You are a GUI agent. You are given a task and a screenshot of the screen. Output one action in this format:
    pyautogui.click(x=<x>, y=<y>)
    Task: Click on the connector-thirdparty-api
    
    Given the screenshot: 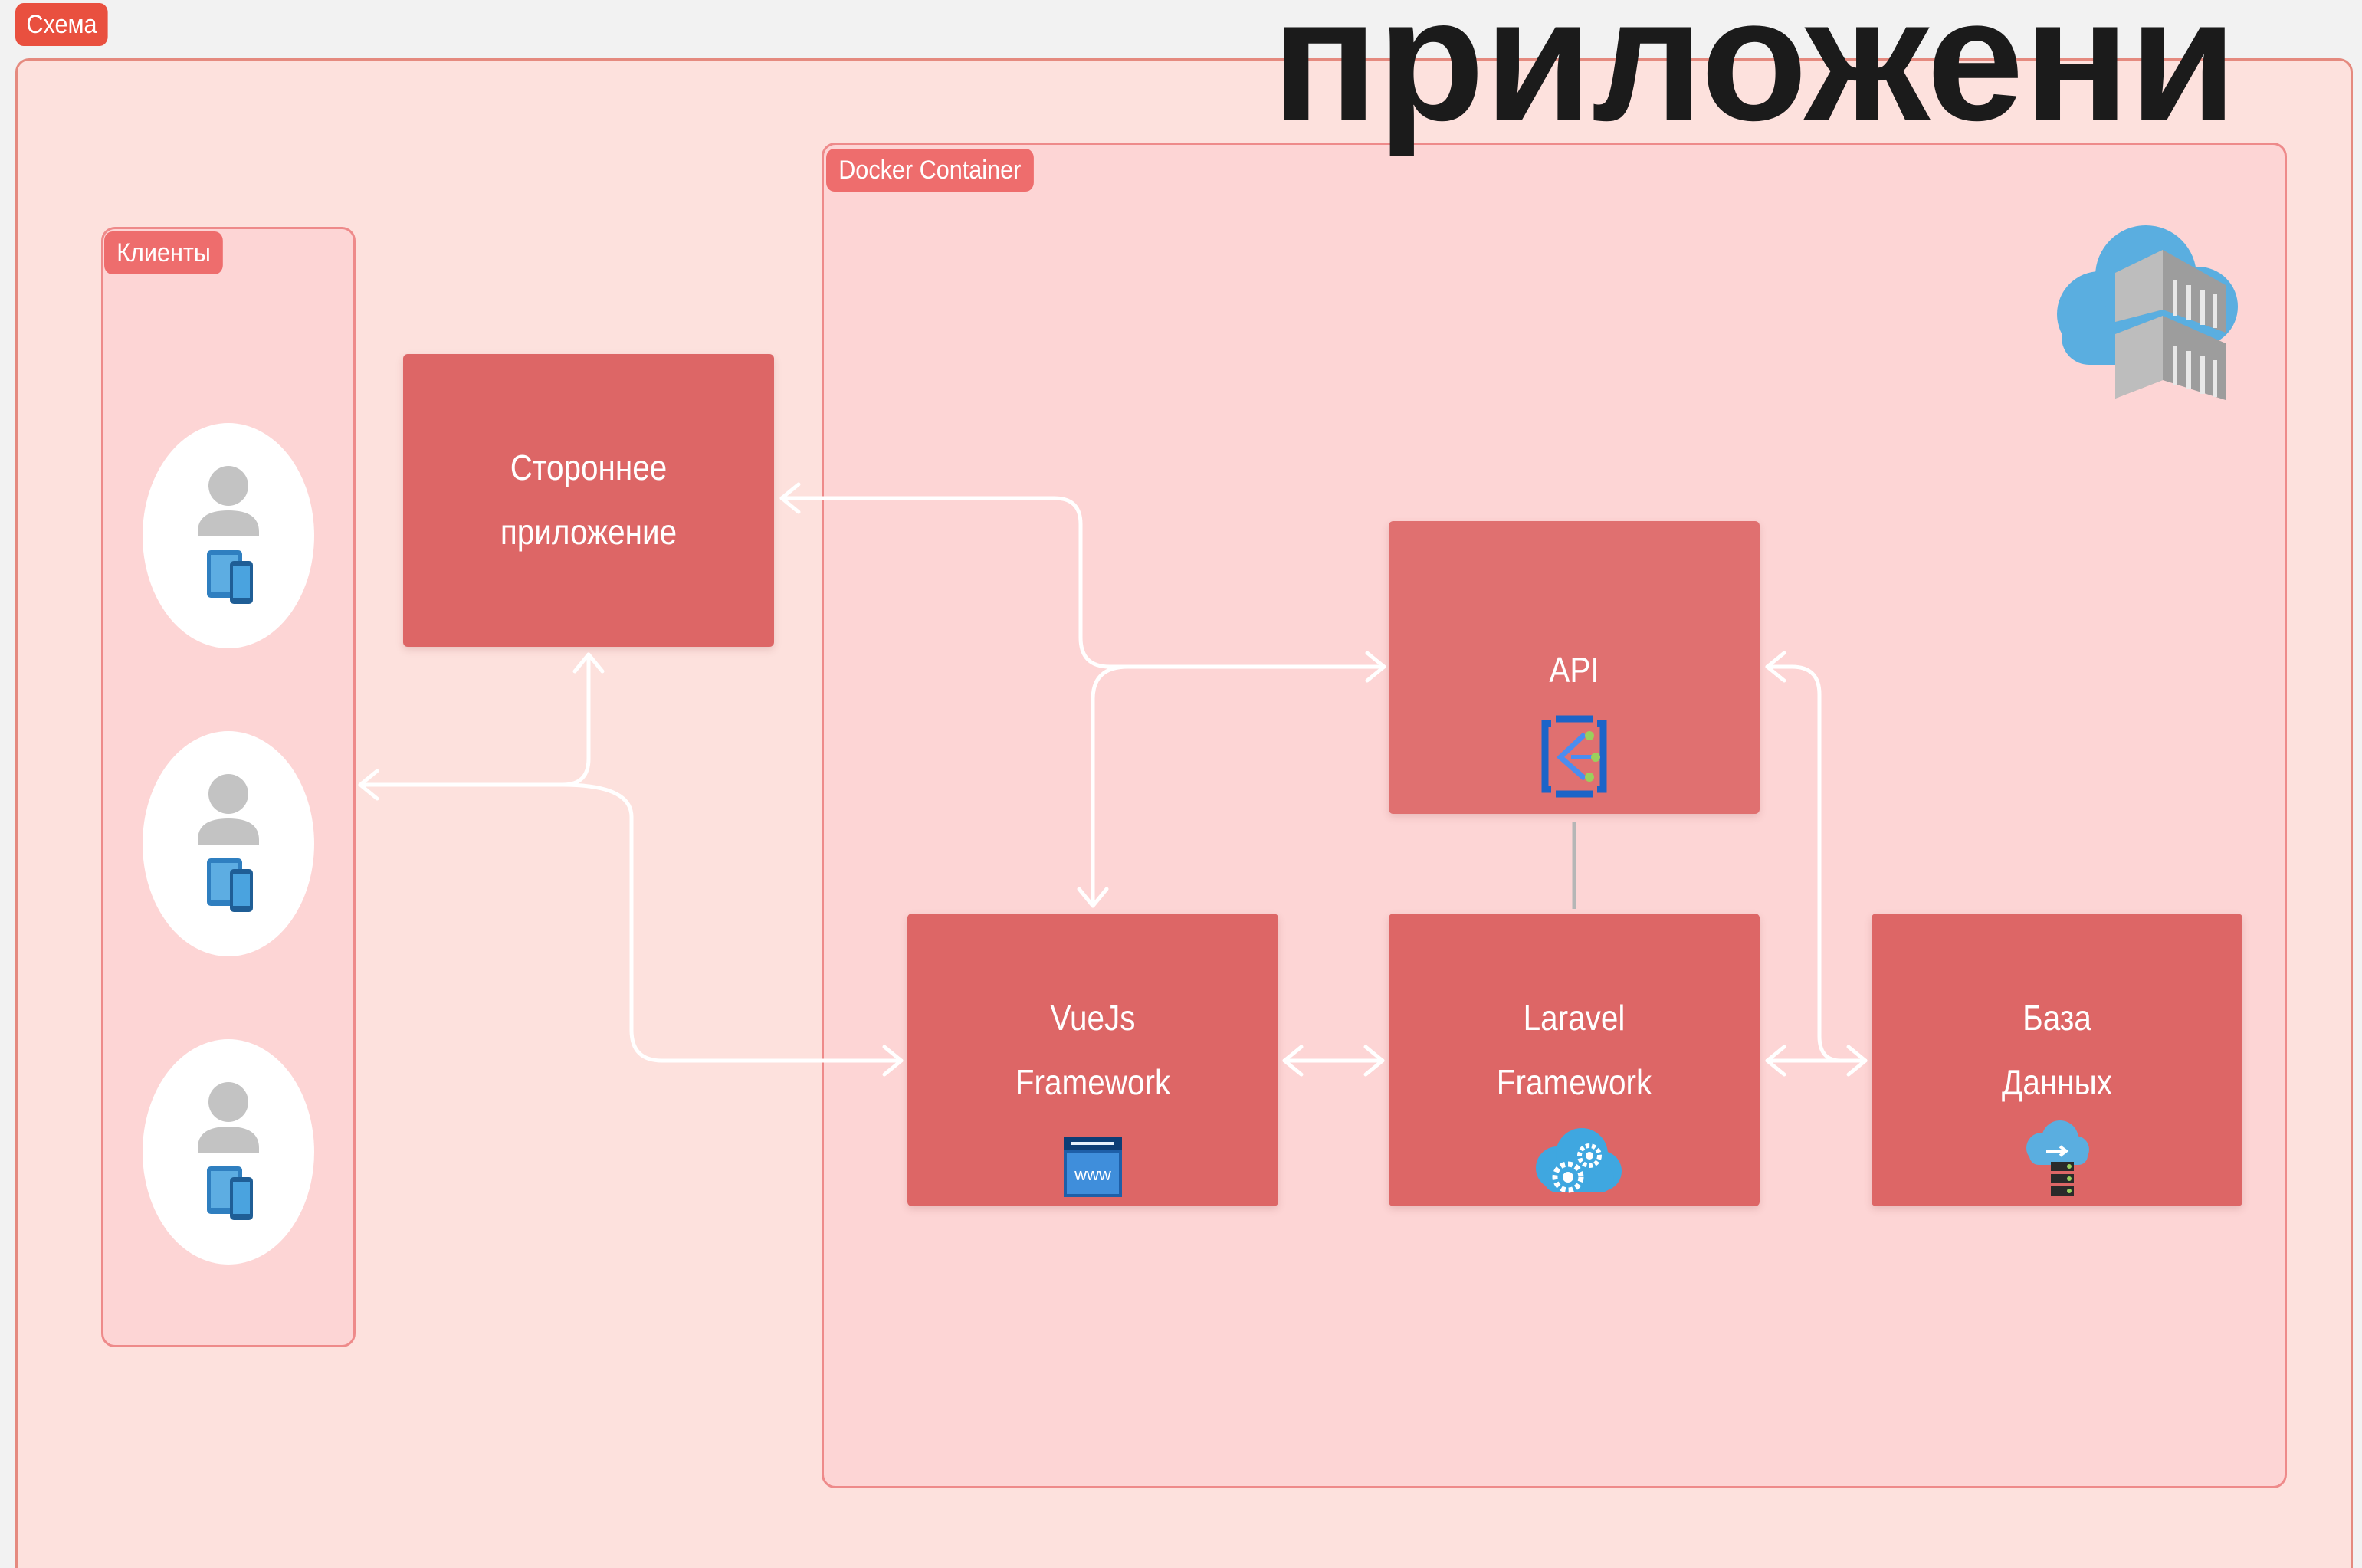 What is the action you would take?
    pyautogui.click(x=1082, y=582)
    